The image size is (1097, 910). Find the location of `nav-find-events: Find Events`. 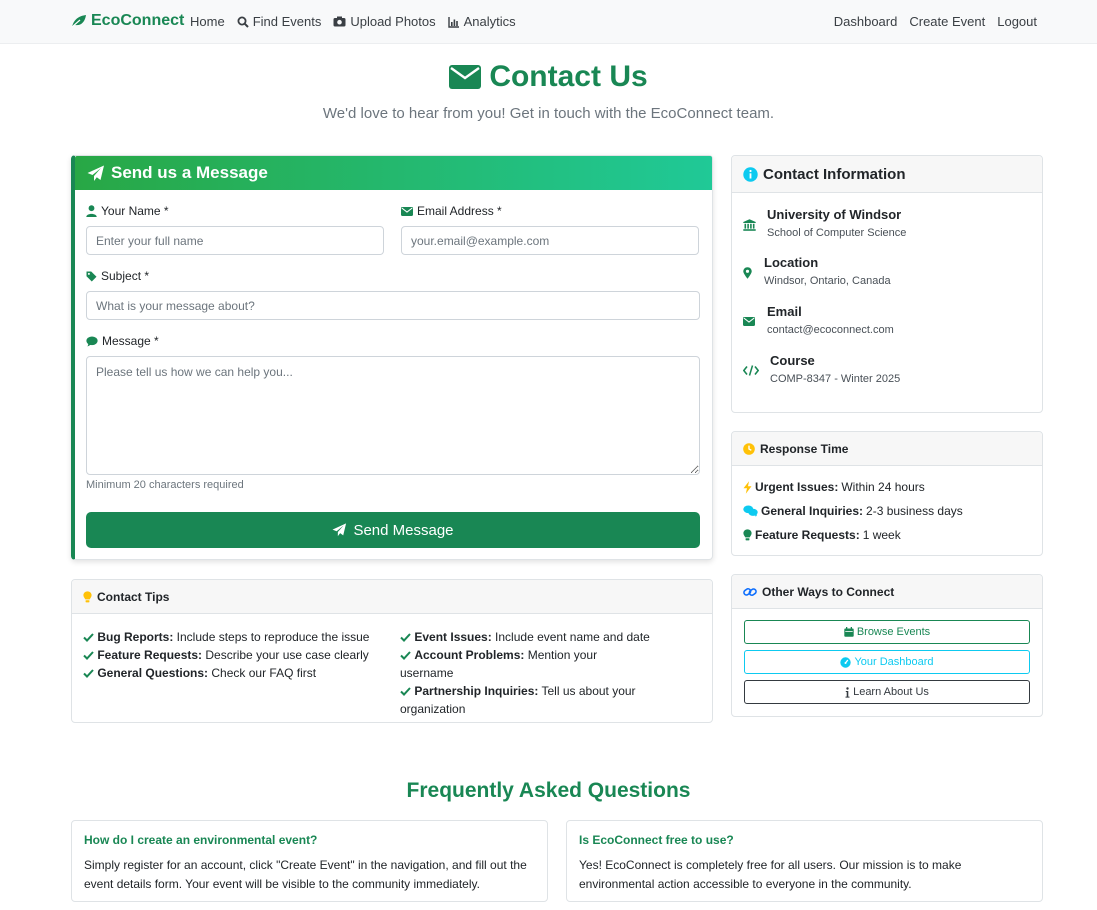

nav-find-events: Find Events is located at coordinates (279, 21).